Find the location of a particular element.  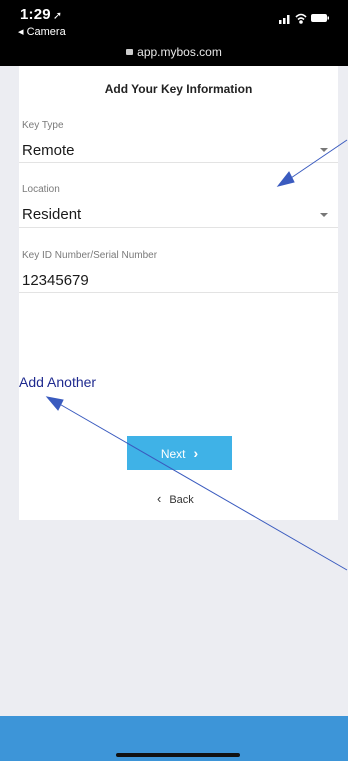

location-select: Resident is located at coordinates (51, 214).